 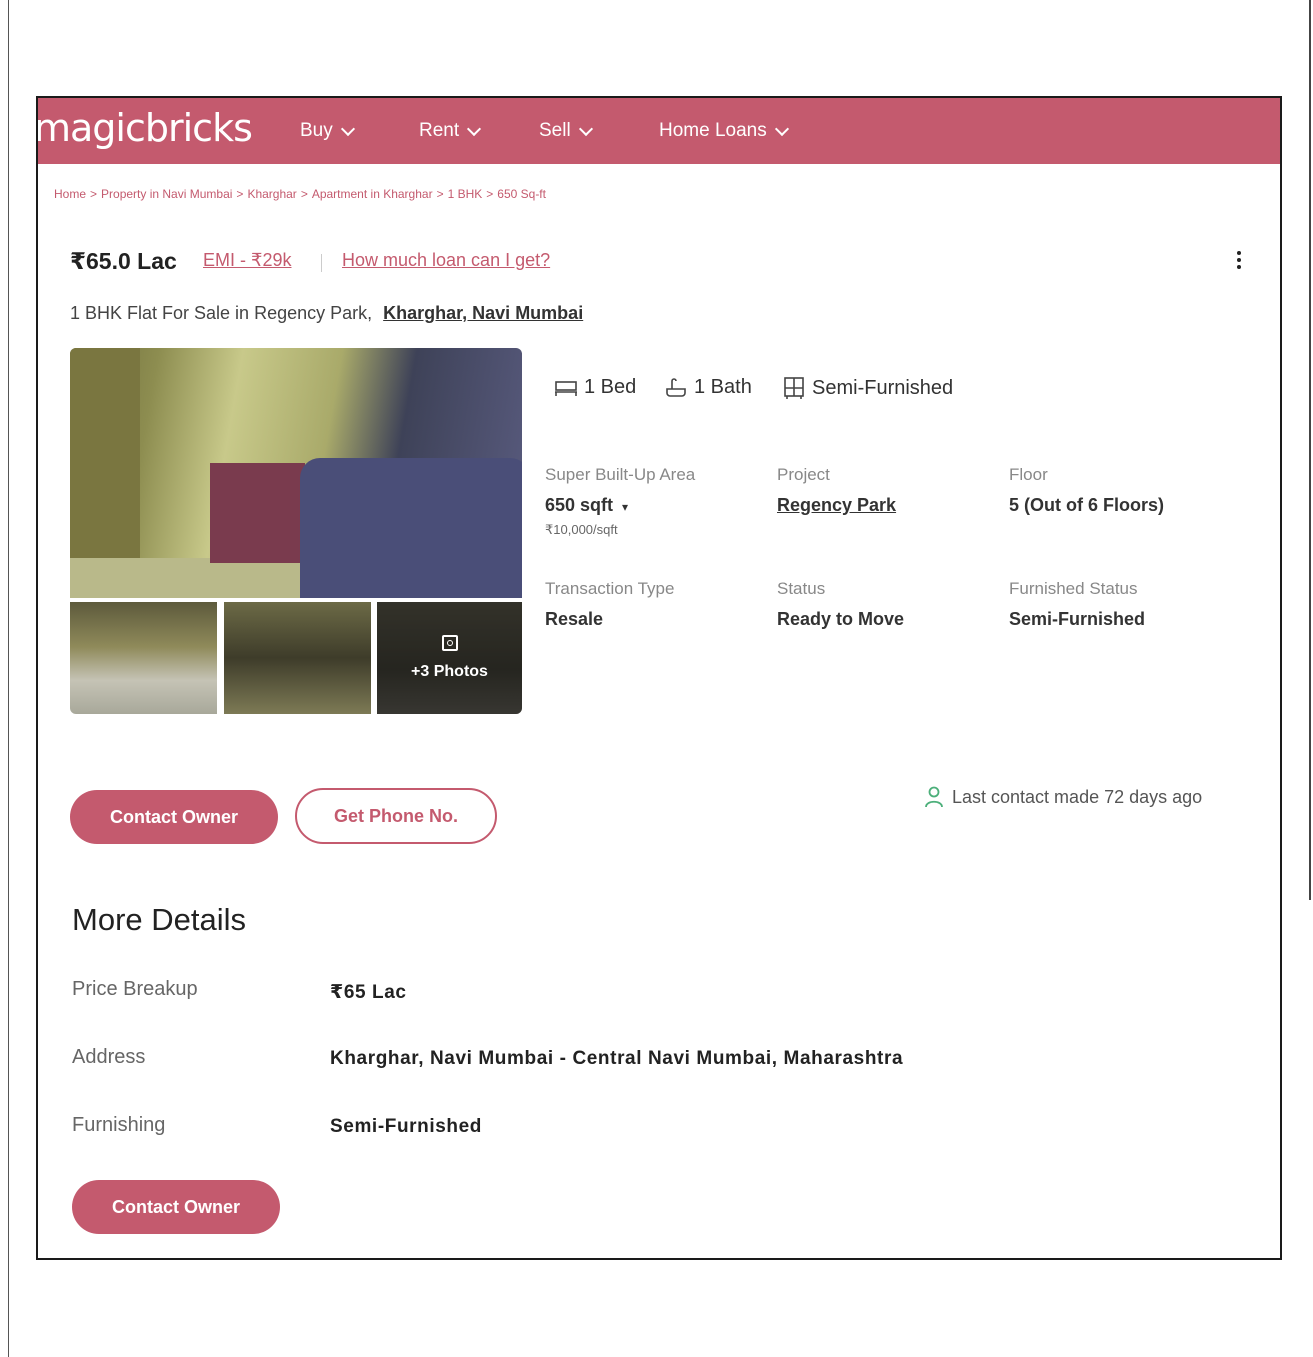 What do you see at coordinates (610, 387) in the screenshot?
I see `amenity-bed-label: 1 Bed` at bounding box center [610, 387].